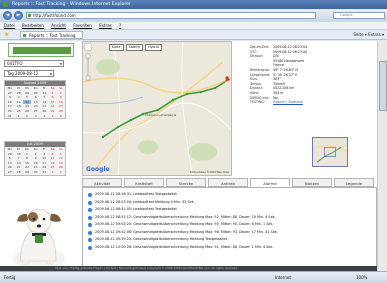  I want to click on zoom-links: Zoomin | Zoomout, so click(291, 102).